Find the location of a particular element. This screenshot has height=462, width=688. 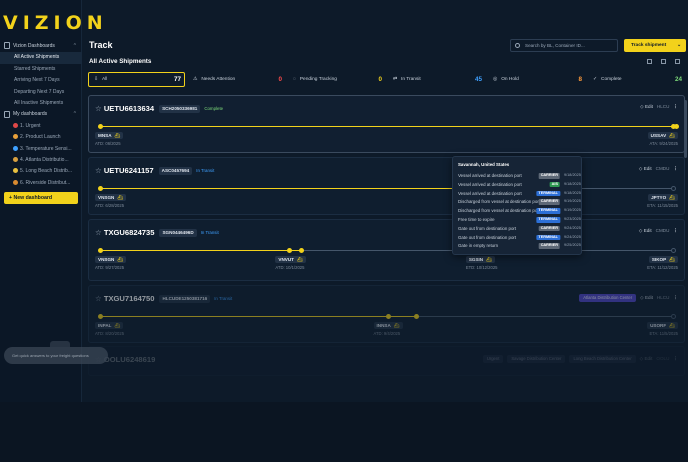

transshipment-port: INNSA ⛴ is located at coordinates (388, 325).